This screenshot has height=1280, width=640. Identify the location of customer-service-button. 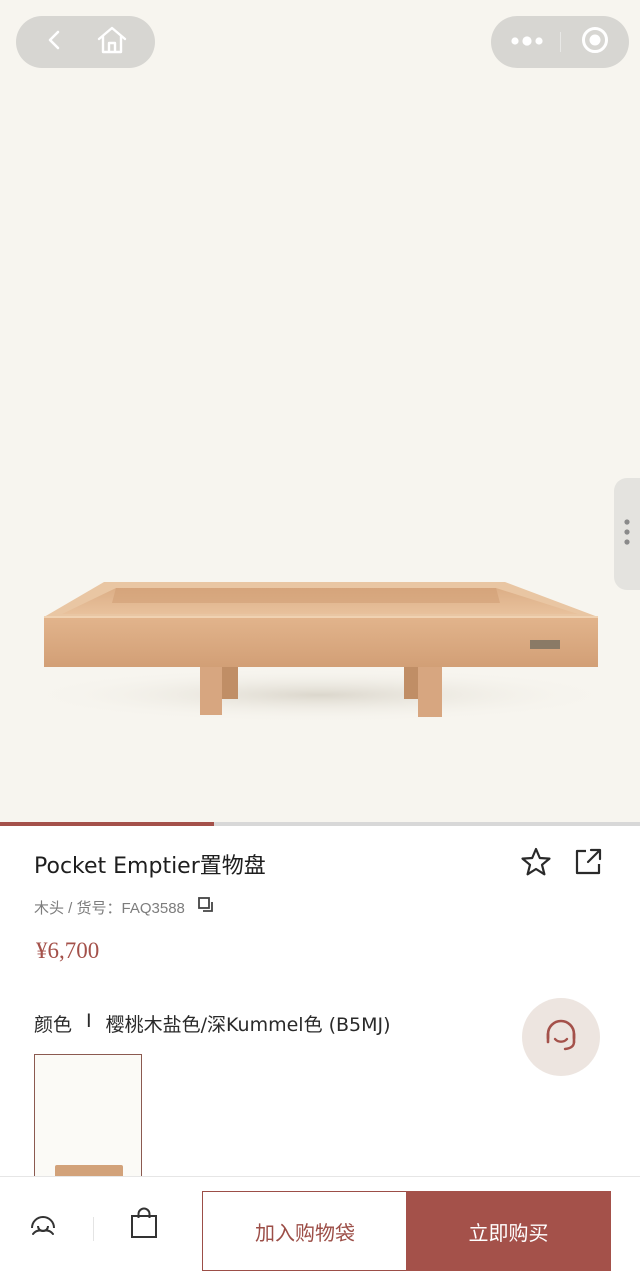
(43, 1225).